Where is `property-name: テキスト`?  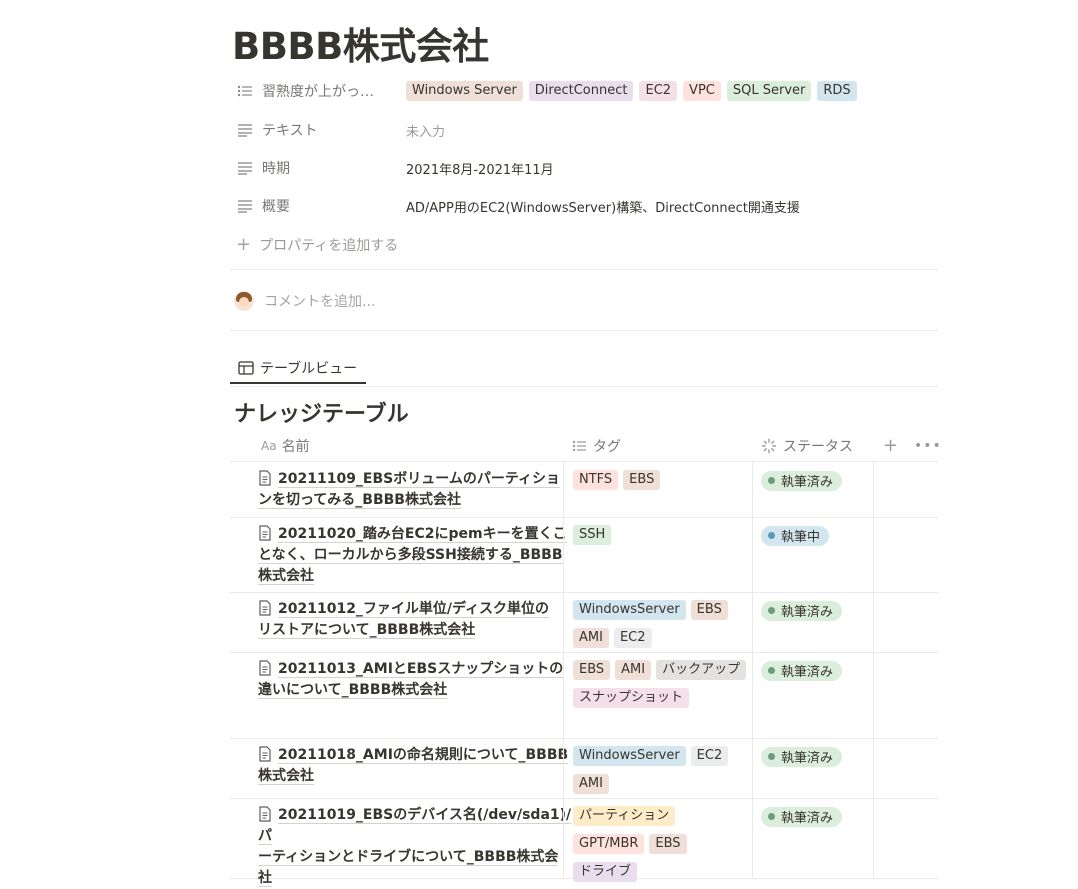 property-name: テキスト is located at coordinates (318, 130).